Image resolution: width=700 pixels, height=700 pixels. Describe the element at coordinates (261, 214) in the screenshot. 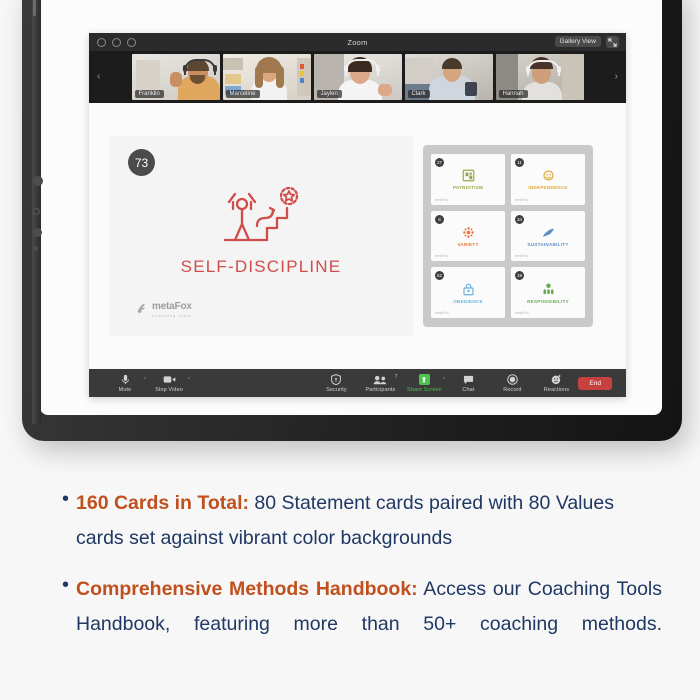

I see `self-discipline-icon` at that location.